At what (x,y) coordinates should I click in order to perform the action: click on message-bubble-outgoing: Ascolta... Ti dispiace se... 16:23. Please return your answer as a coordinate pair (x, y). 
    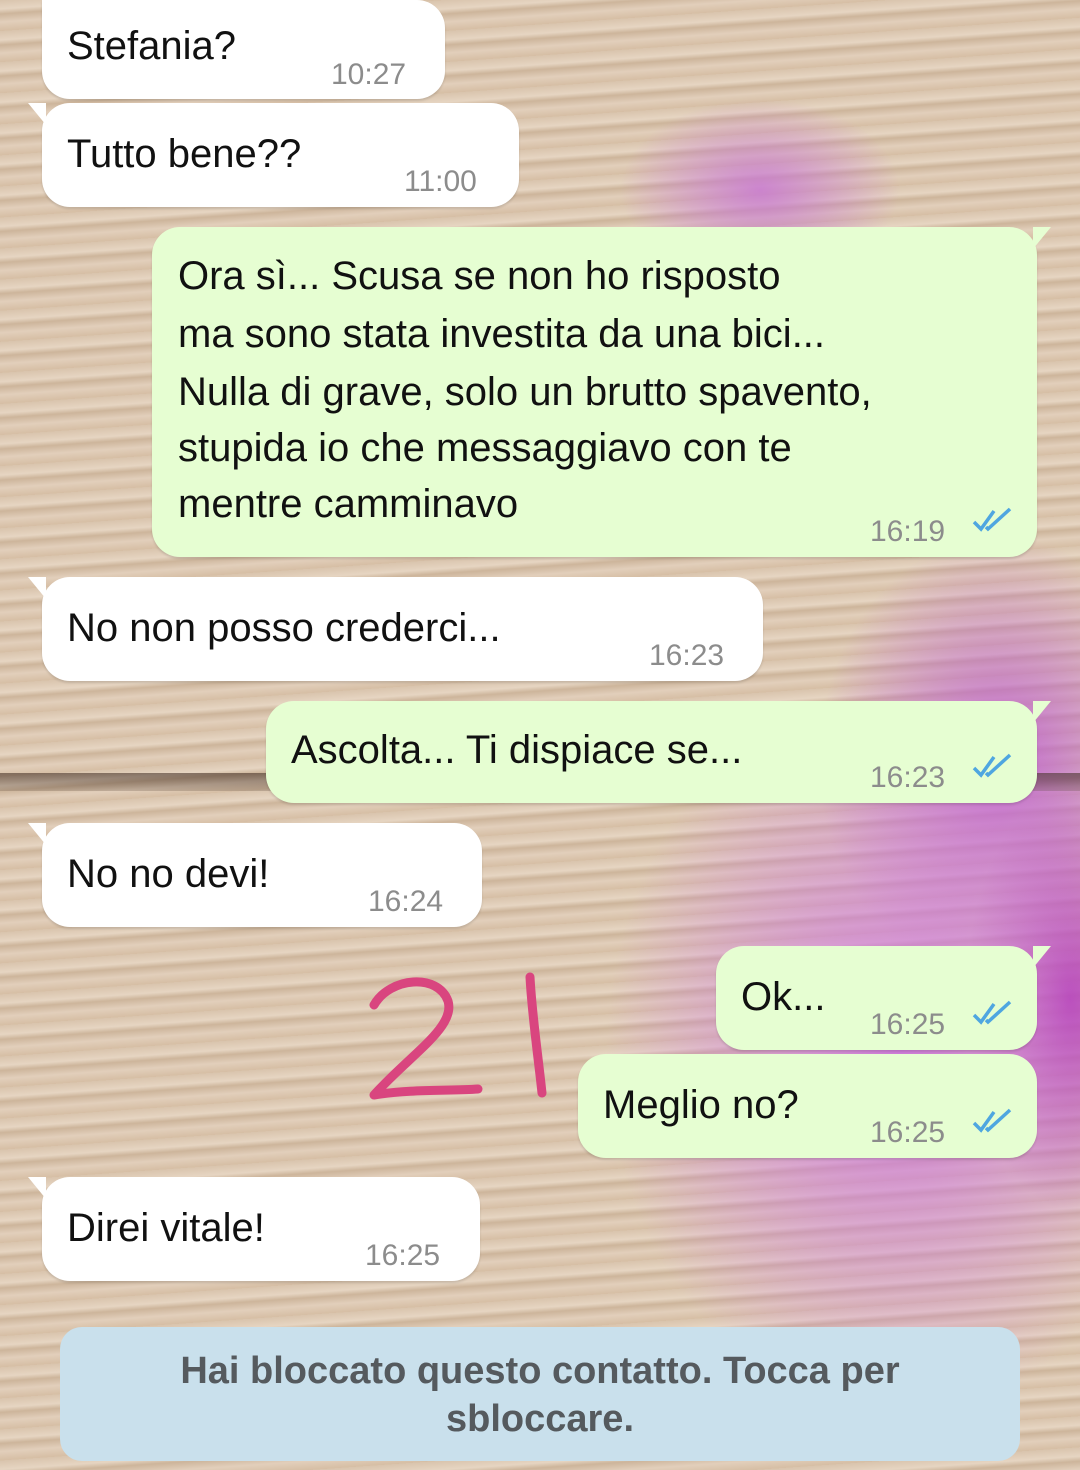
    Looking at the image, I should click on (658, 752).